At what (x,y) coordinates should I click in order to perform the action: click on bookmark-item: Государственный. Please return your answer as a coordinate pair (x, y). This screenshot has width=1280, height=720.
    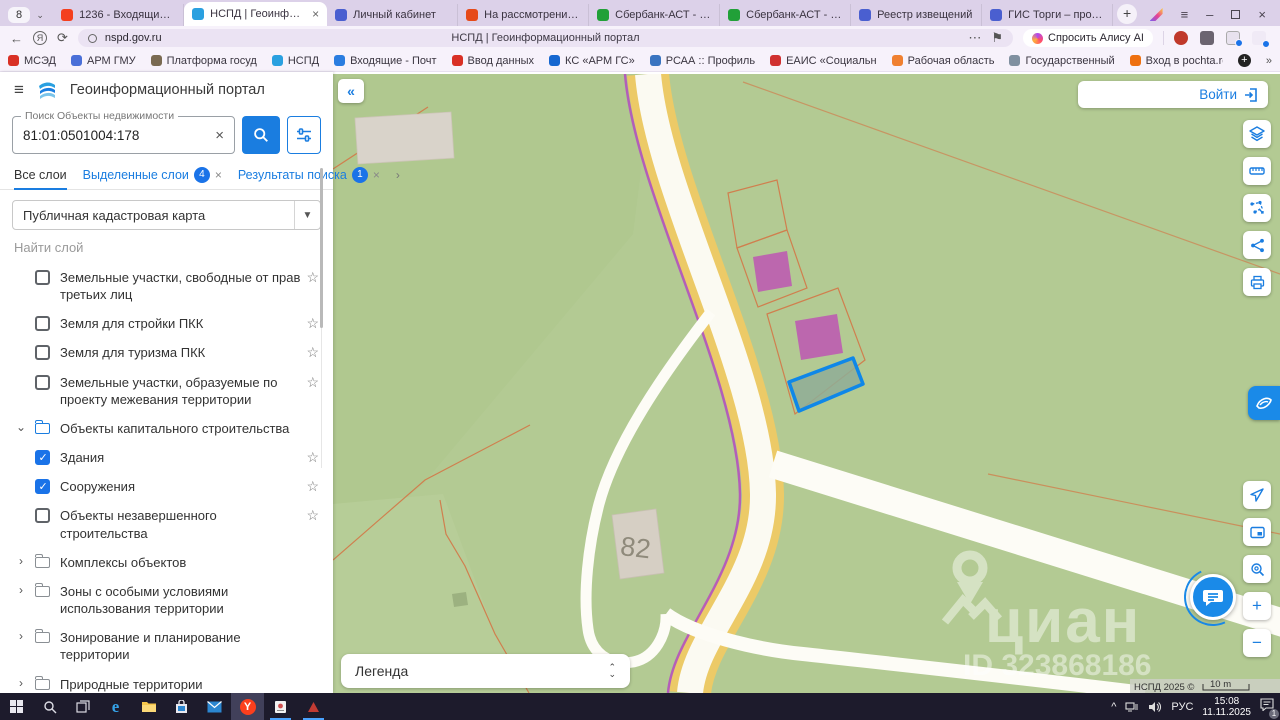
    Looking at the image, I should click on (1062, 61).